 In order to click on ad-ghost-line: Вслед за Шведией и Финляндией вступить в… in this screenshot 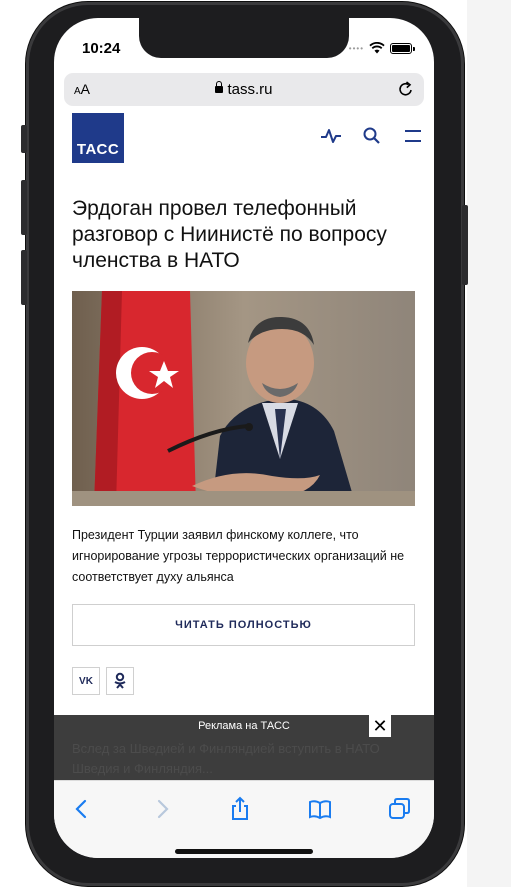, I will do `click(226, 748)`.